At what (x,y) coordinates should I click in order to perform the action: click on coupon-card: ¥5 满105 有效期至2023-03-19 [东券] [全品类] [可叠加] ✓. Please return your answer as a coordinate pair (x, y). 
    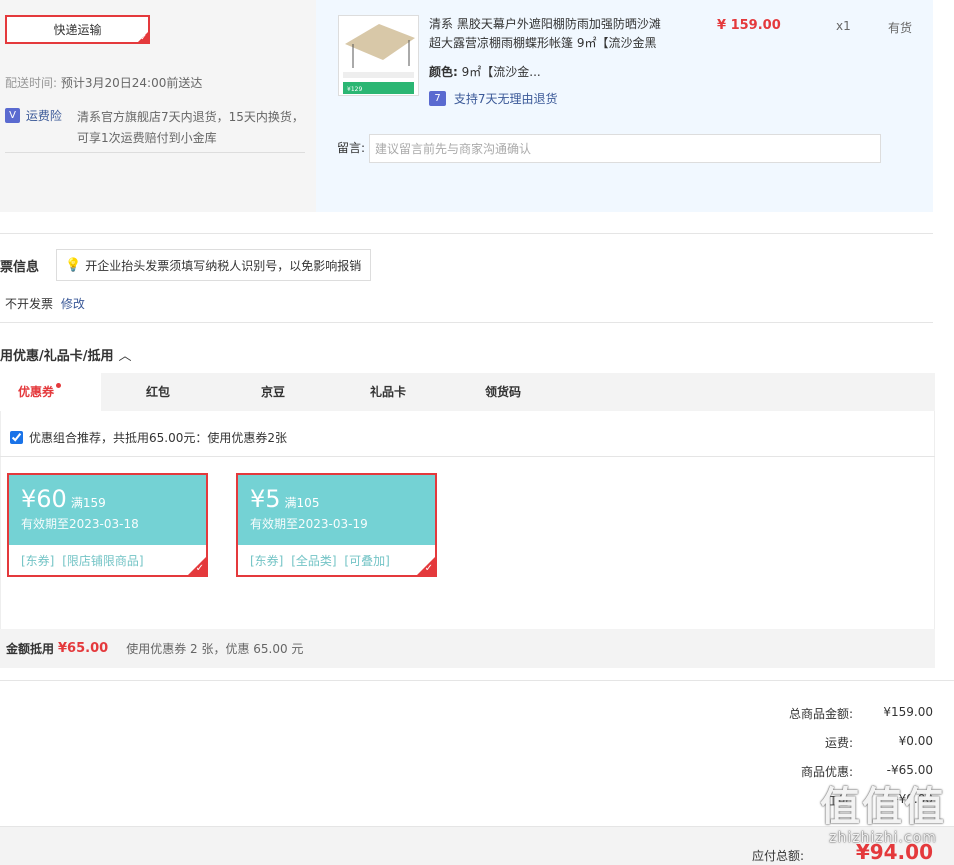
    Looking at the image, I should click on (336, 525).